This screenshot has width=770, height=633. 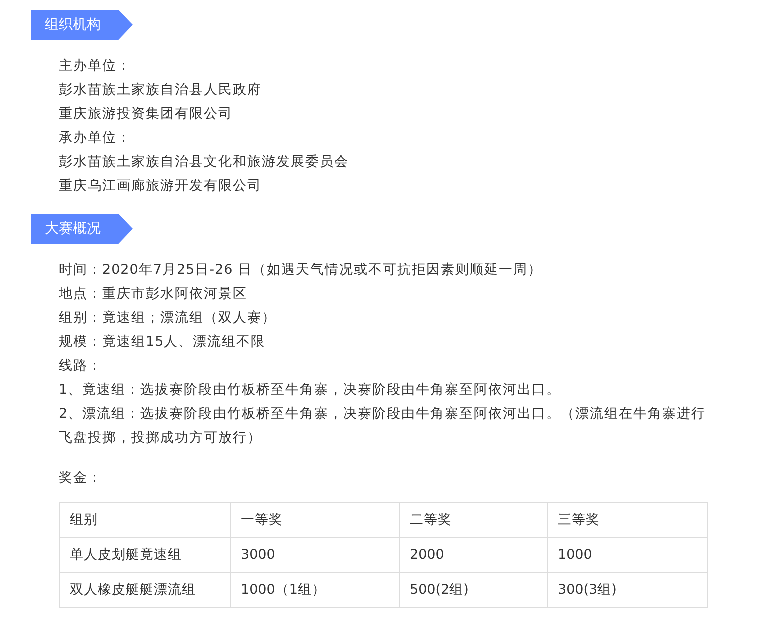 I want to click on info-text: 承办单位：, so click(x=95, y=138).